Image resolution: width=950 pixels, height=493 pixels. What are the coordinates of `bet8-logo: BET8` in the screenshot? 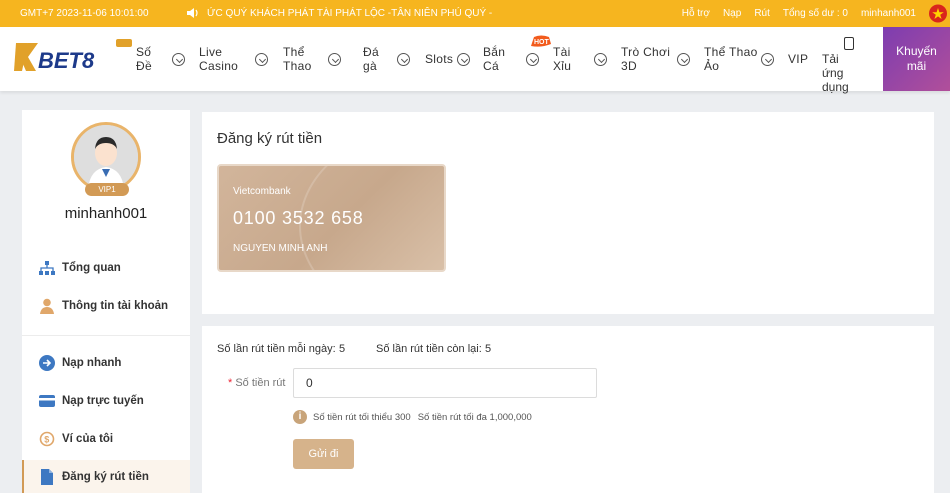 It's located at (74, 57).